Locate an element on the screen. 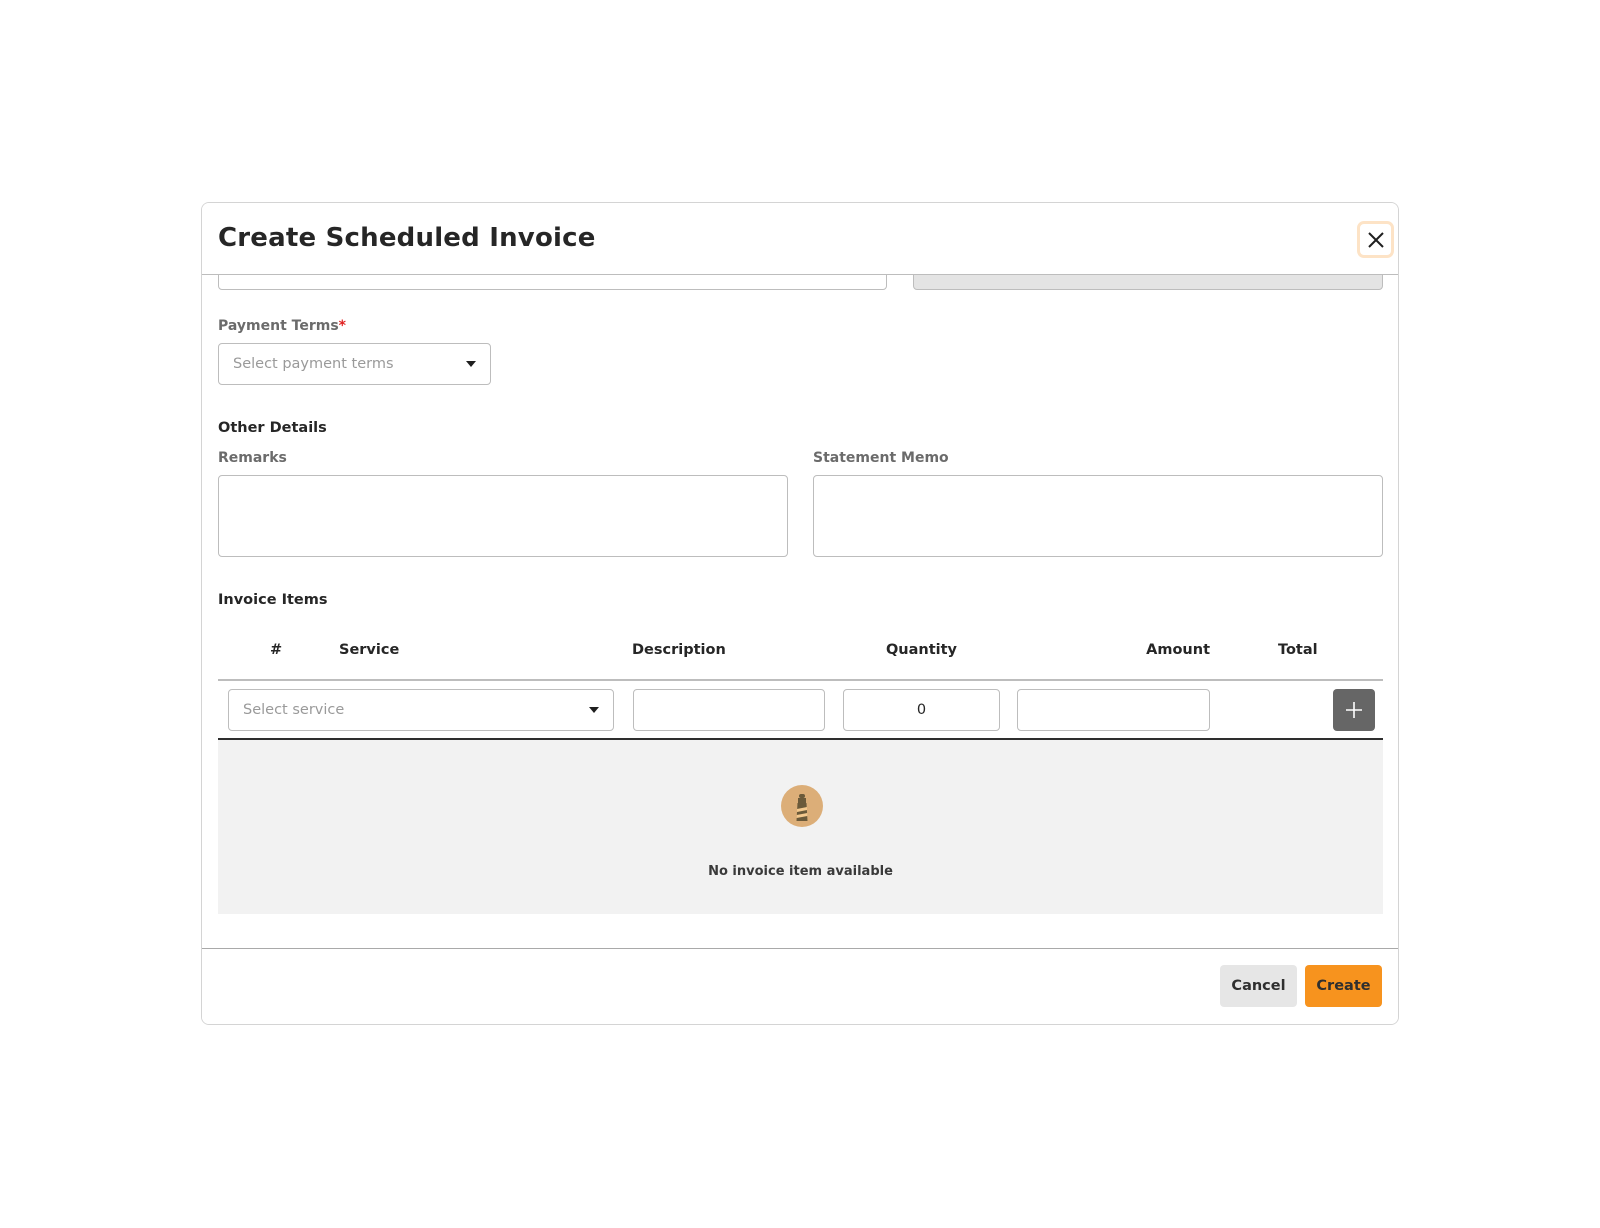 This screenshot has height=1228, width=1600. invoice-items-heading: Invoice Items is located at coordinates (273, 600).